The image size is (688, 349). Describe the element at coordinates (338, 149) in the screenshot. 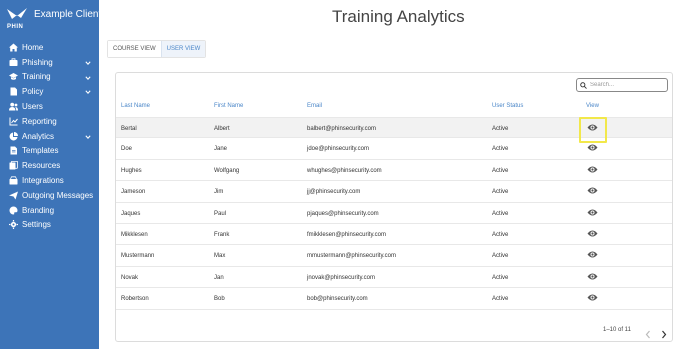

I see `cell-email: jdoe@phinsecurity.com` at that location.